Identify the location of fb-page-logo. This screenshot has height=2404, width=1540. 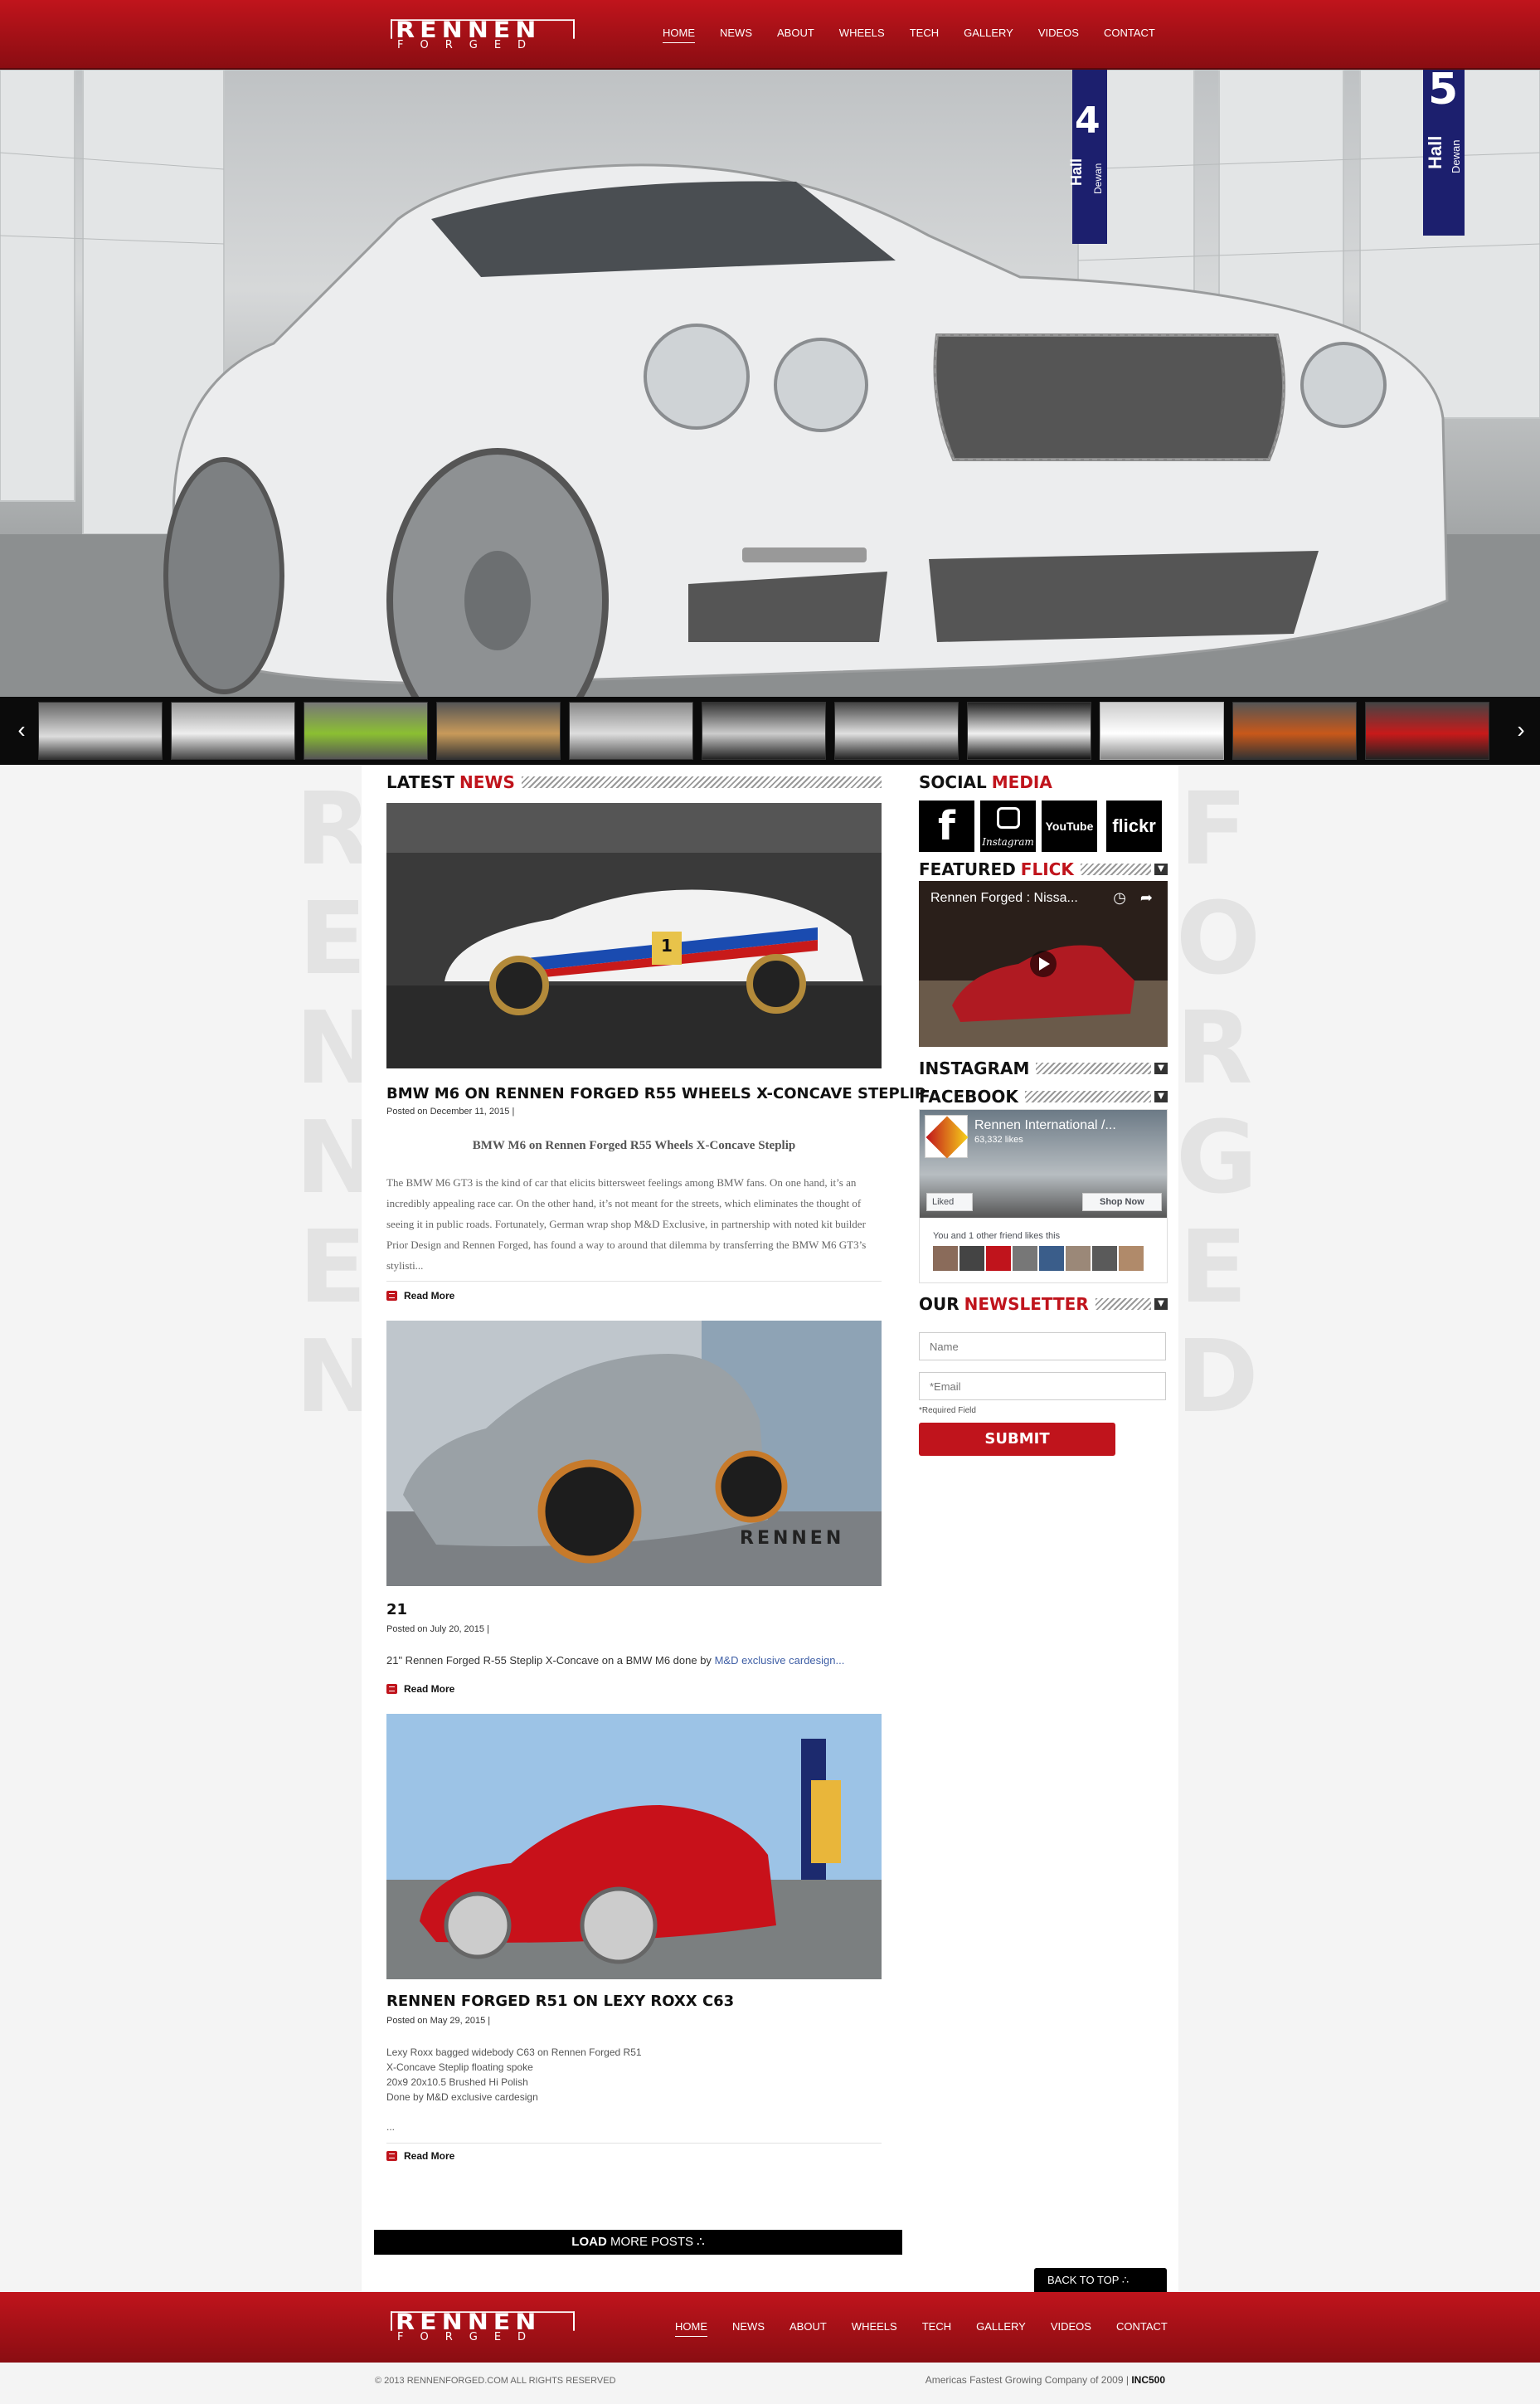
(947, 1137).